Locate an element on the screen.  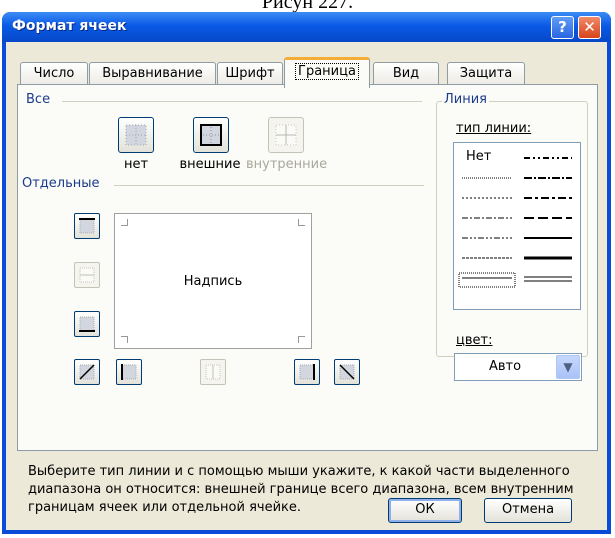
border-diagonal-up-button is located at coordinates (87, 372).